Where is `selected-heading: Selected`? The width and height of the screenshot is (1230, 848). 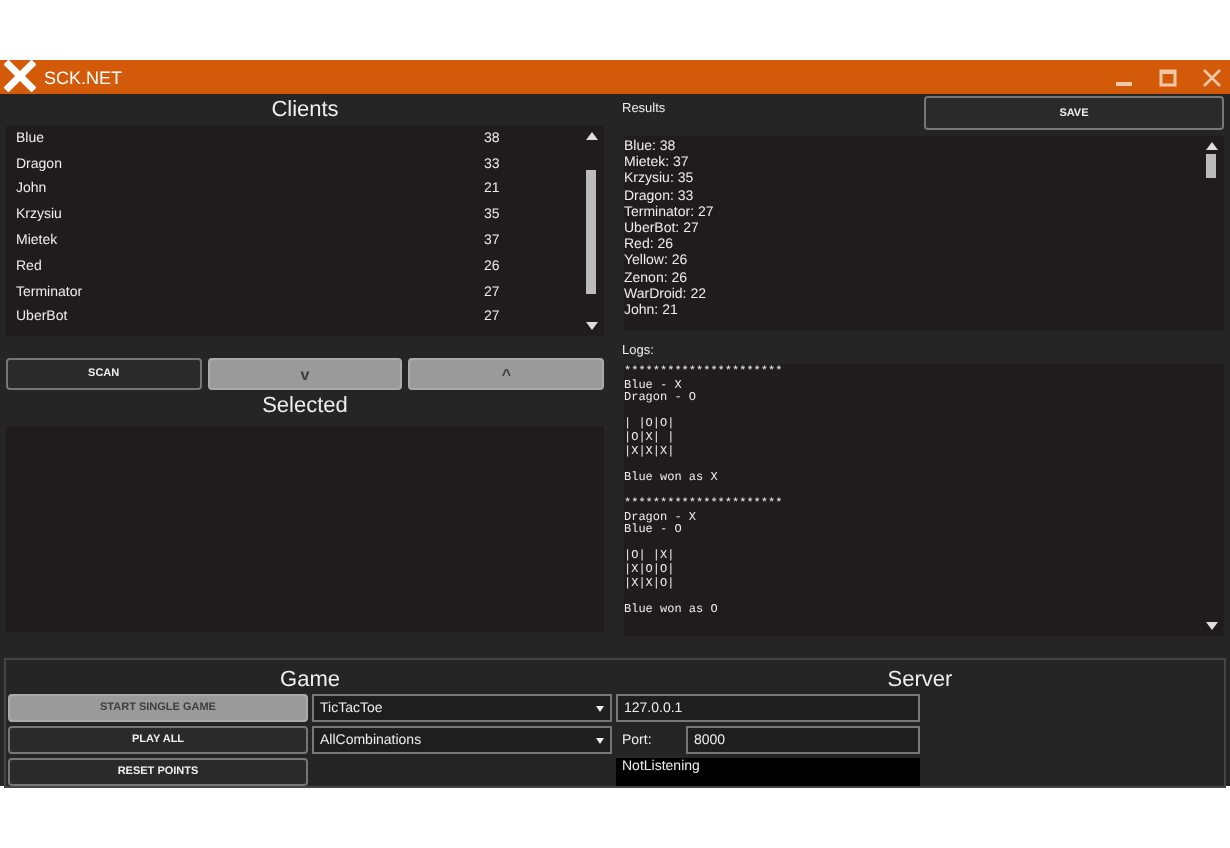
selected-heading: Selected is located at coordinates (305, 407).